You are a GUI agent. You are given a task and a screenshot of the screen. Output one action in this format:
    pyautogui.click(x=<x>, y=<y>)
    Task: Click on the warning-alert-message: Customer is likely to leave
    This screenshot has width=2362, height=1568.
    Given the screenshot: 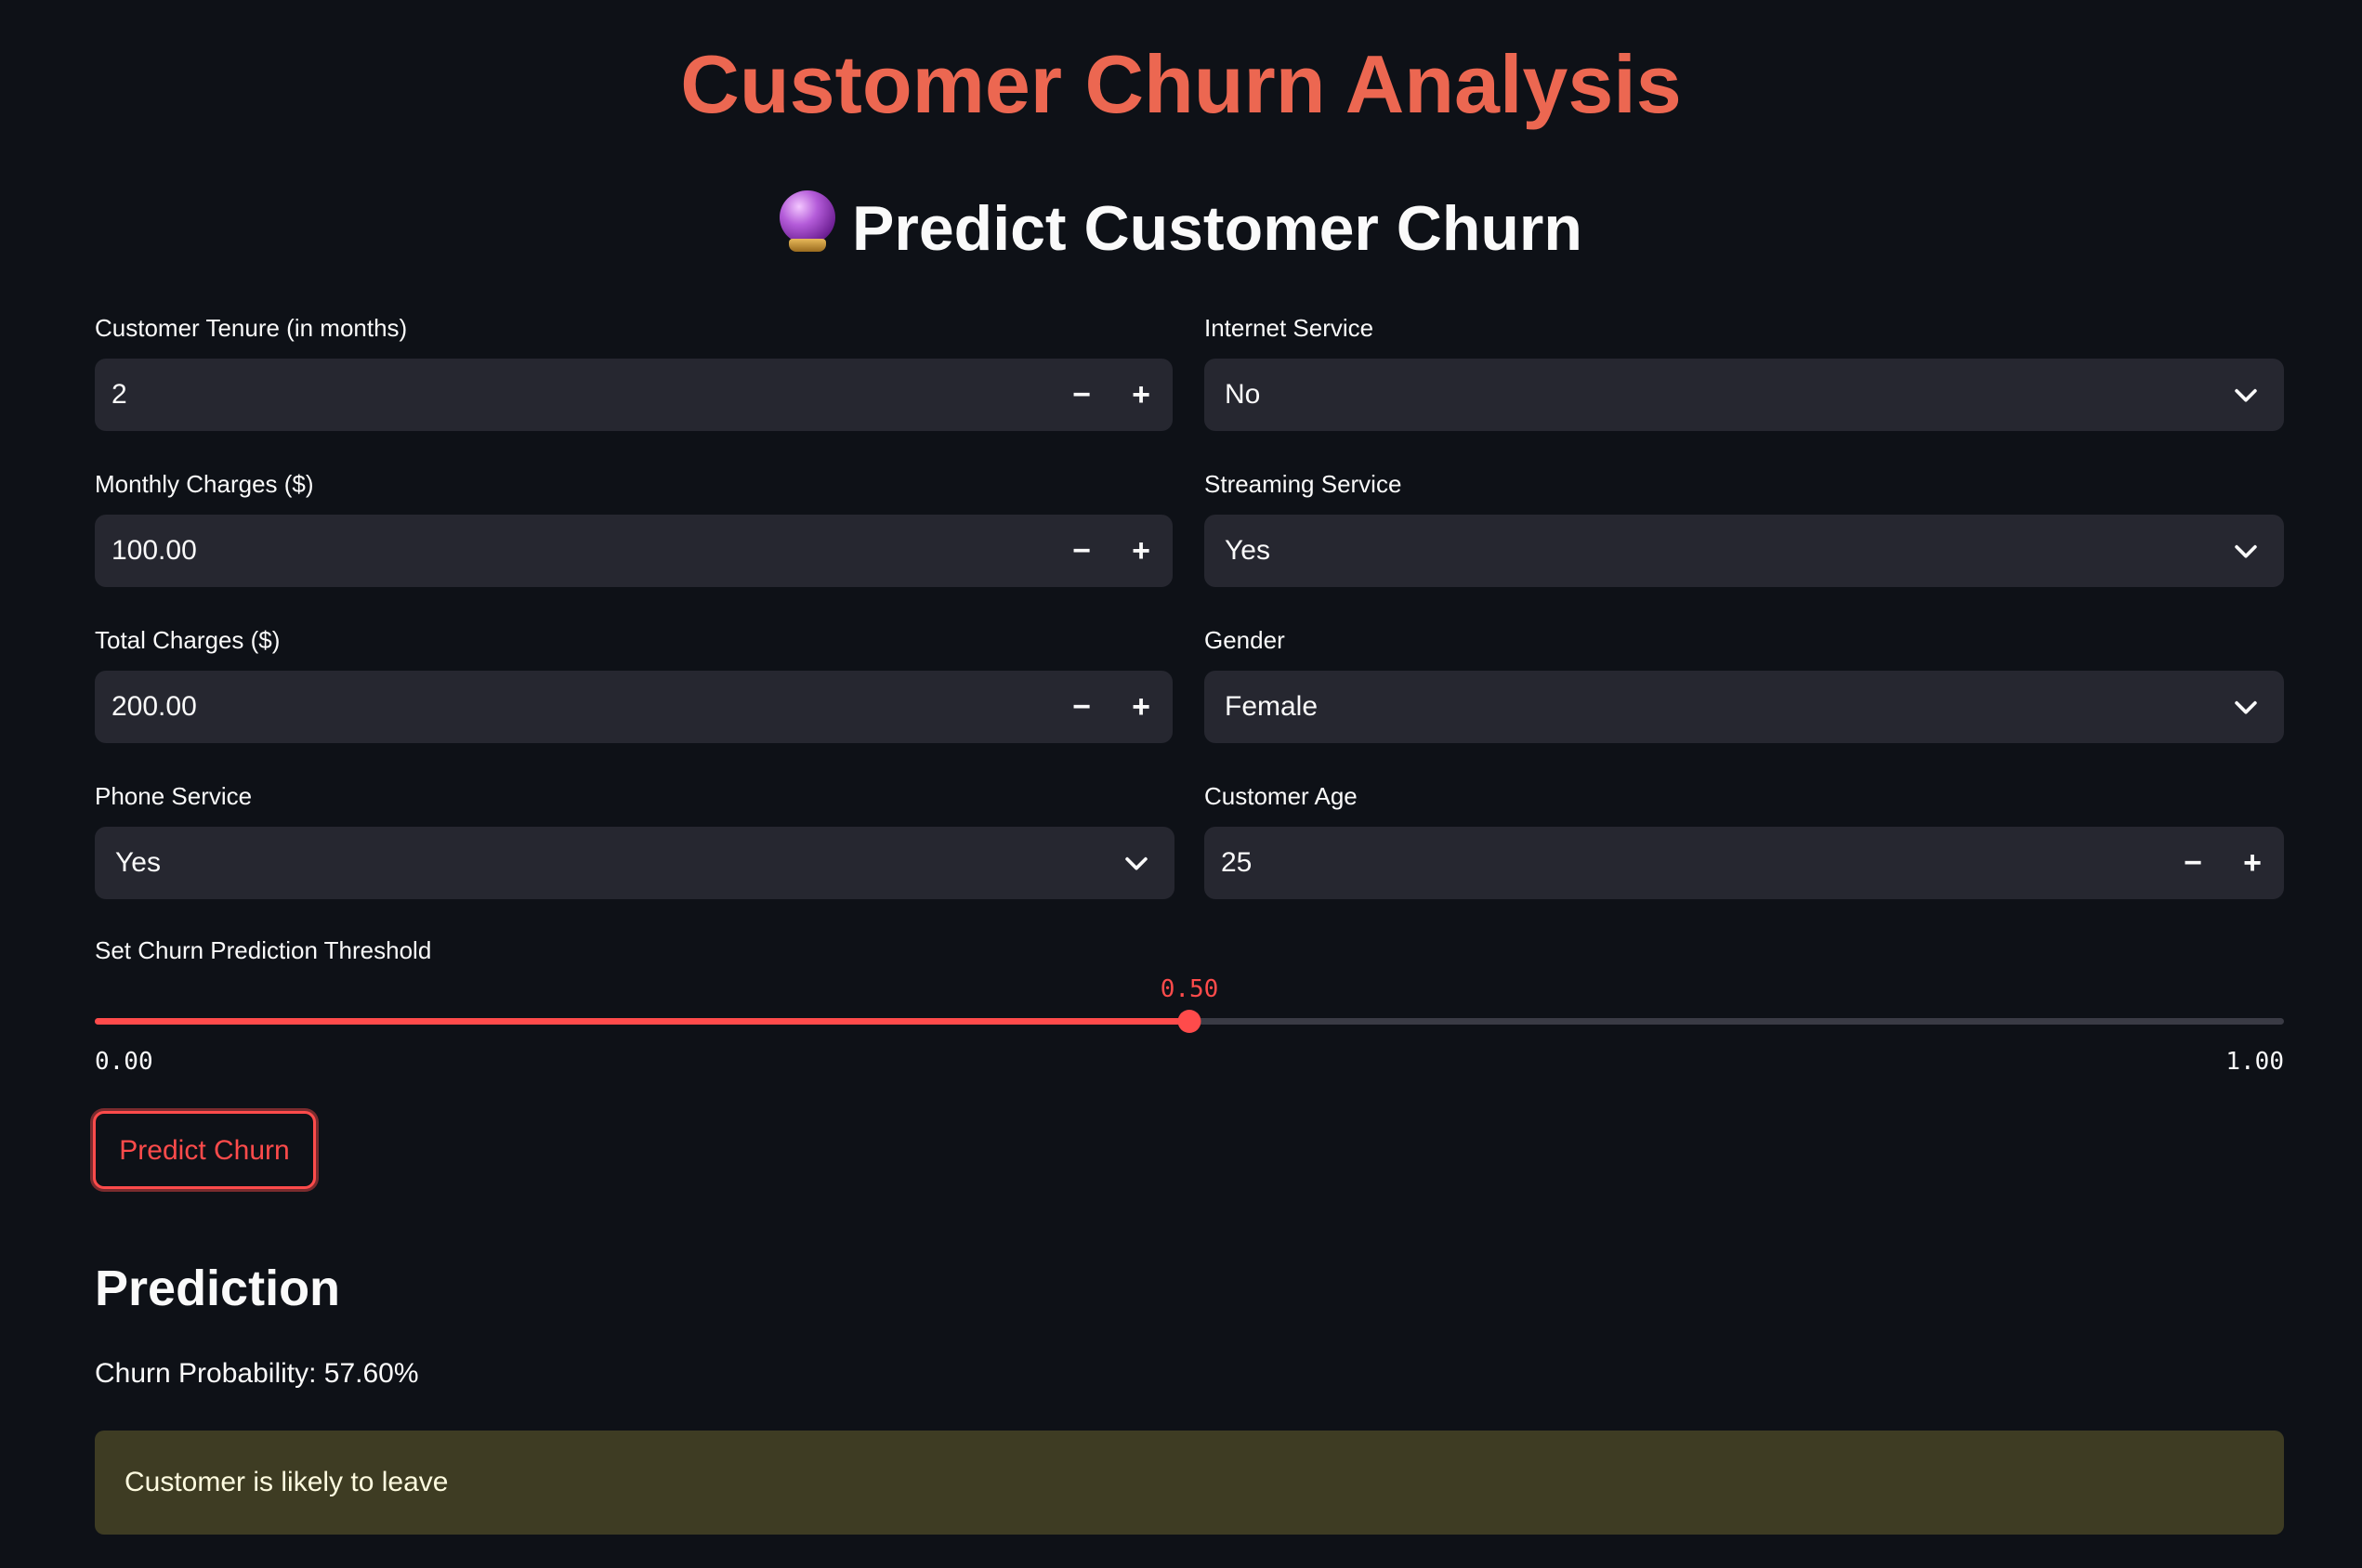 What is the action you would take?
    pyautogui.click(x=287, y=1482)
    